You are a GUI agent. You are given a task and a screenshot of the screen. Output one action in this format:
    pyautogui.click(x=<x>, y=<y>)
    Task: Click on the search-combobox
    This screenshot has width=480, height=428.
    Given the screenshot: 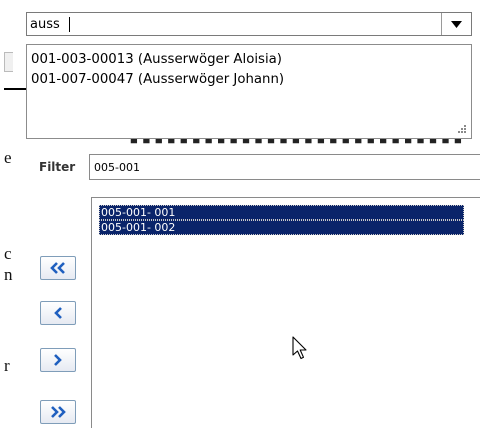 What is the action you would take?
    pyautogui.click(x=249, y=24)
    